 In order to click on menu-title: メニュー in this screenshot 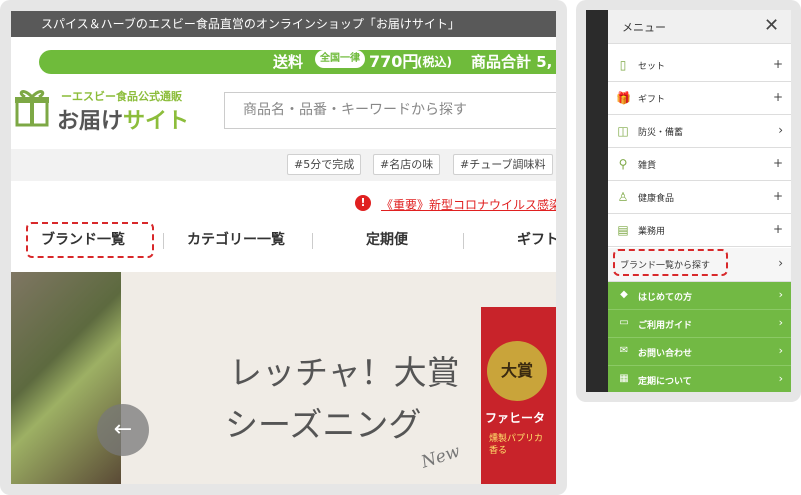, I will do `click(644, 27)`.